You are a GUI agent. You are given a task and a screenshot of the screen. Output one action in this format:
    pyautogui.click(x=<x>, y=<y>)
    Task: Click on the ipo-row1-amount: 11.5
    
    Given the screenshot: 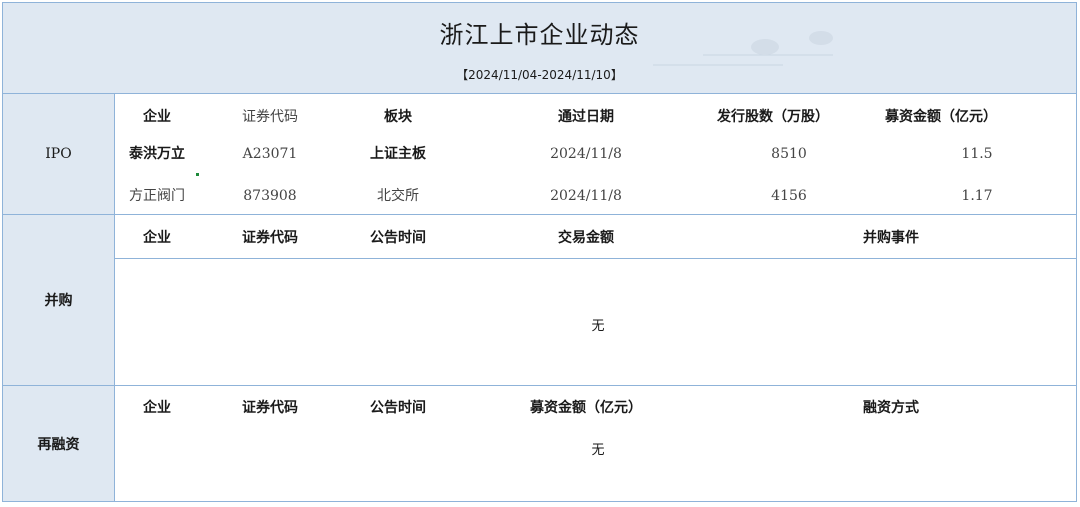 What is the action you would take?
    pyautogui.click(x=977, y=154)
    